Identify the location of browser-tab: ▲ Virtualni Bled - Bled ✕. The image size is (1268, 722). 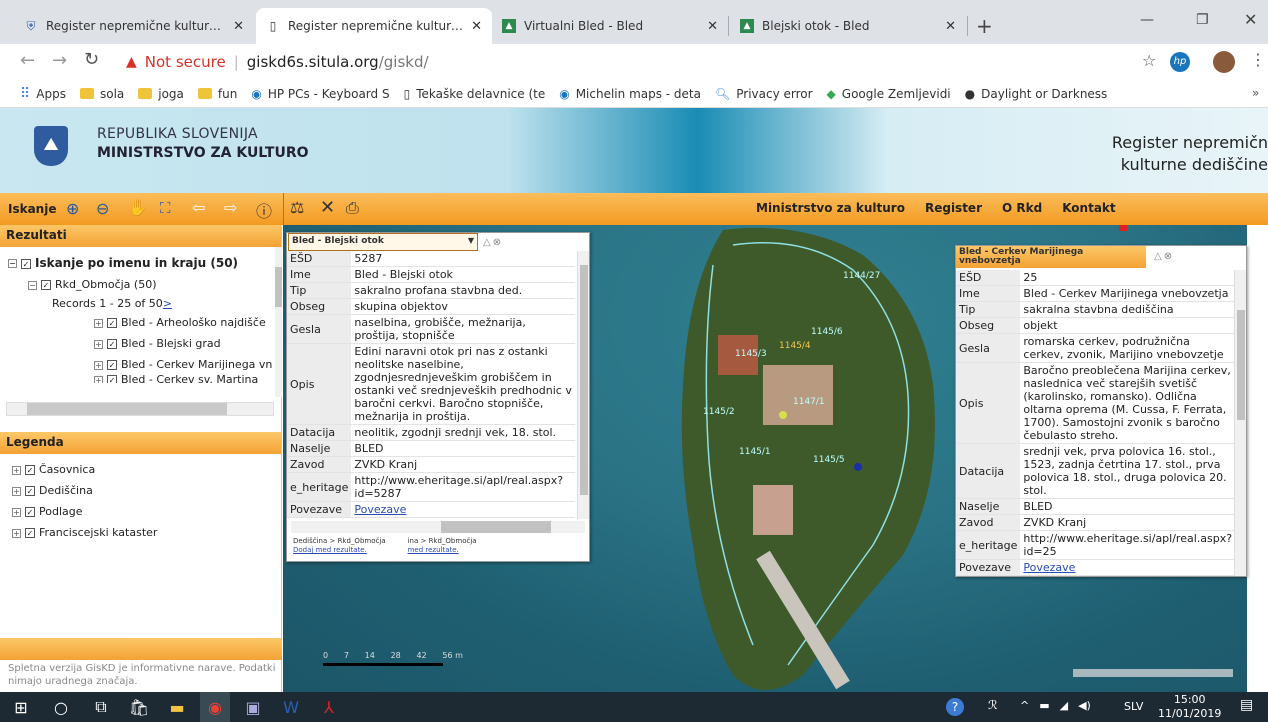
(610, 26).